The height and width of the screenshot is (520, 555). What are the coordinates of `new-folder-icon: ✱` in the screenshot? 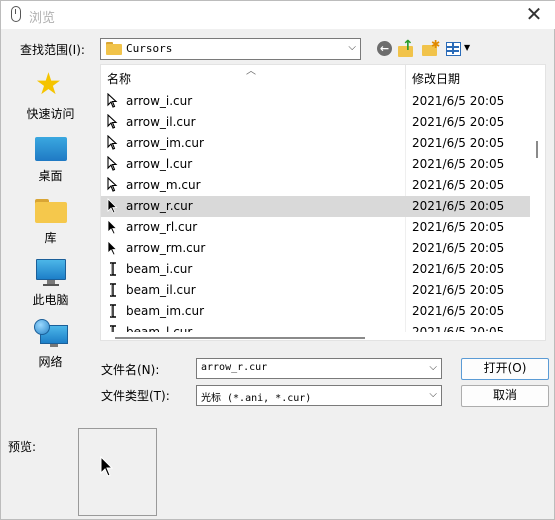 It's located at (436, 44).